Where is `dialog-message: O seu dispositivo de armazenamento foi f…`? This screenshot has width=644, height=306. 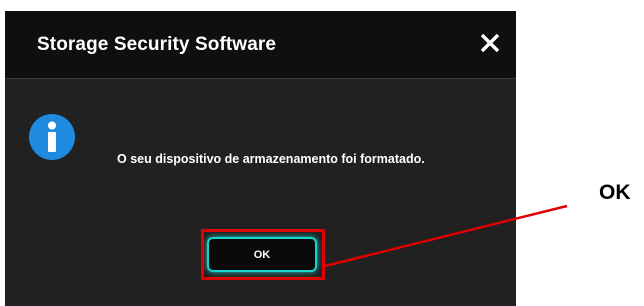
dialog-message: O seu dispositivo de armazenamento foi f… is located at coordinates (271, 159).